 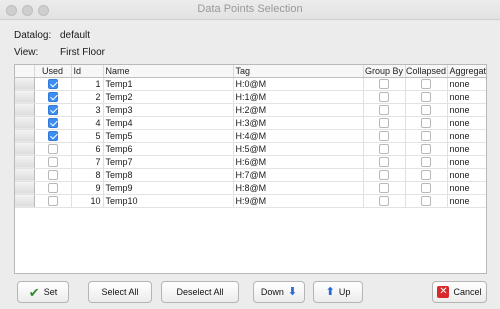 I want to click on tag-cell: H:3@M, so click(x=298, y=123).